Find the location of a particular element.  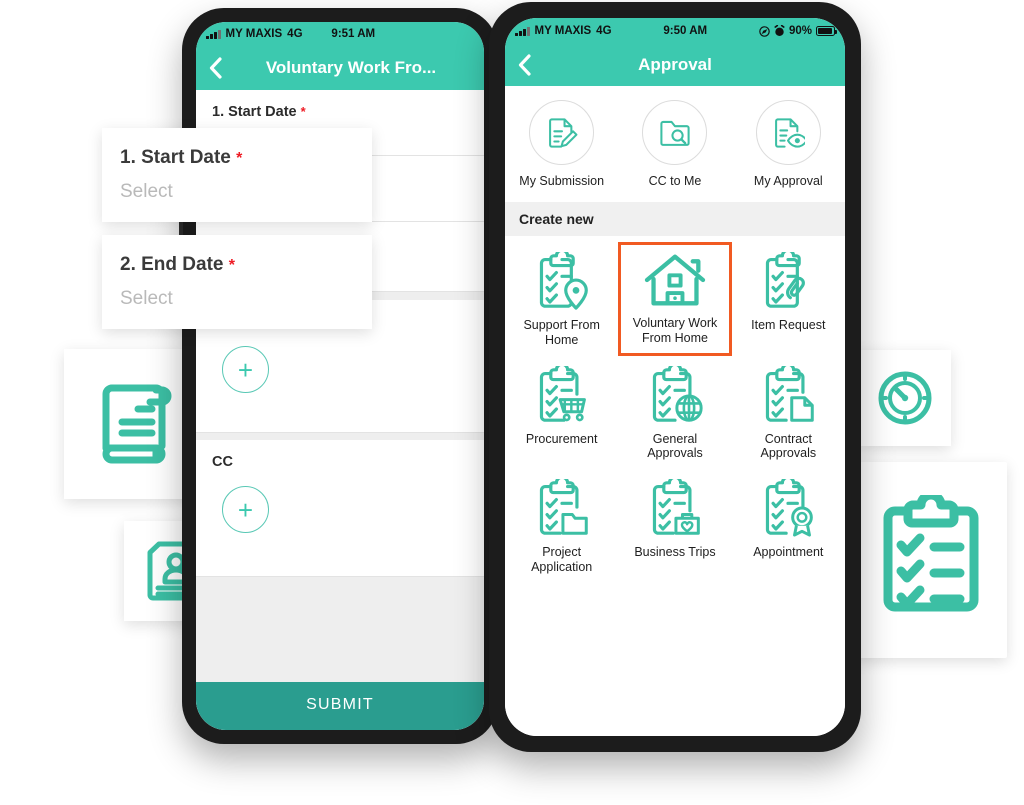

clipboard-suitcase-icon is located at coordinates (676, 507).